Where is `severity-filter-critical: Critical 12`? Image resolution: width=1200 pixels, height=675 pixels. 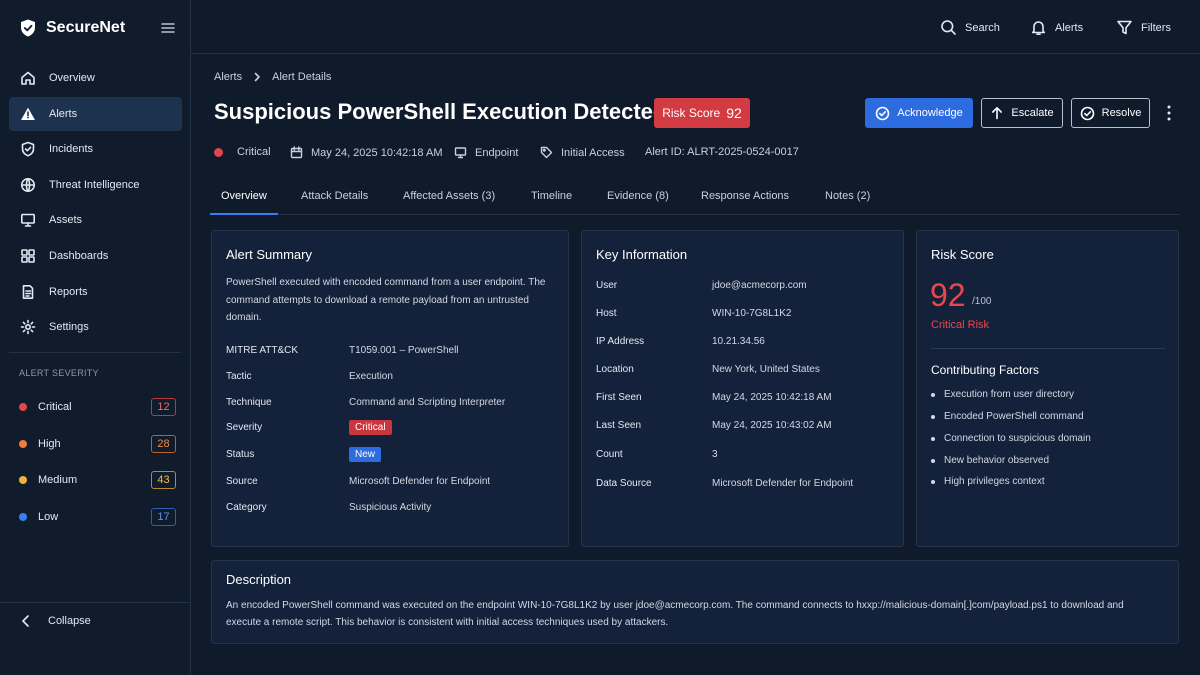
severity-filter-critical: Critical 12 is located at coordinates (97, 407).